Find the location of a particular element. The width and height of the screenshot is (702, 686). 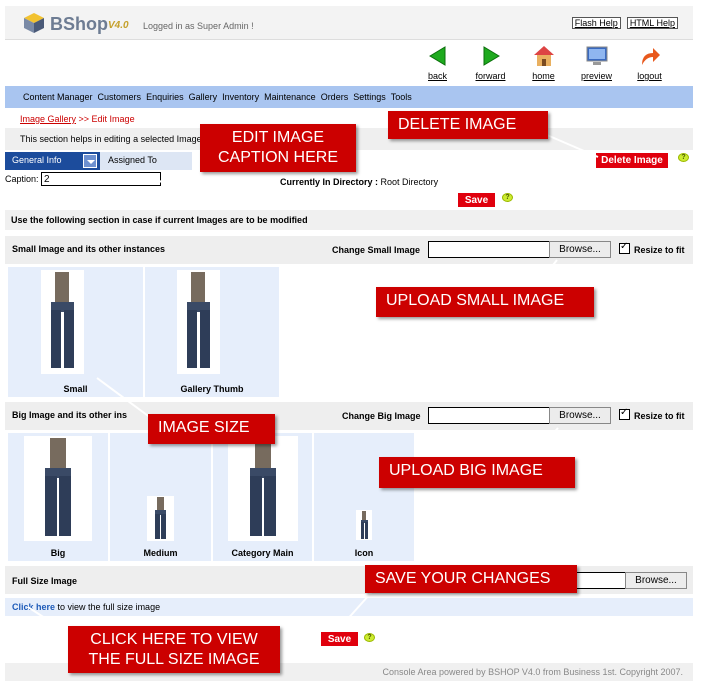

logout-button: logout is located at coordinates (649, 62).